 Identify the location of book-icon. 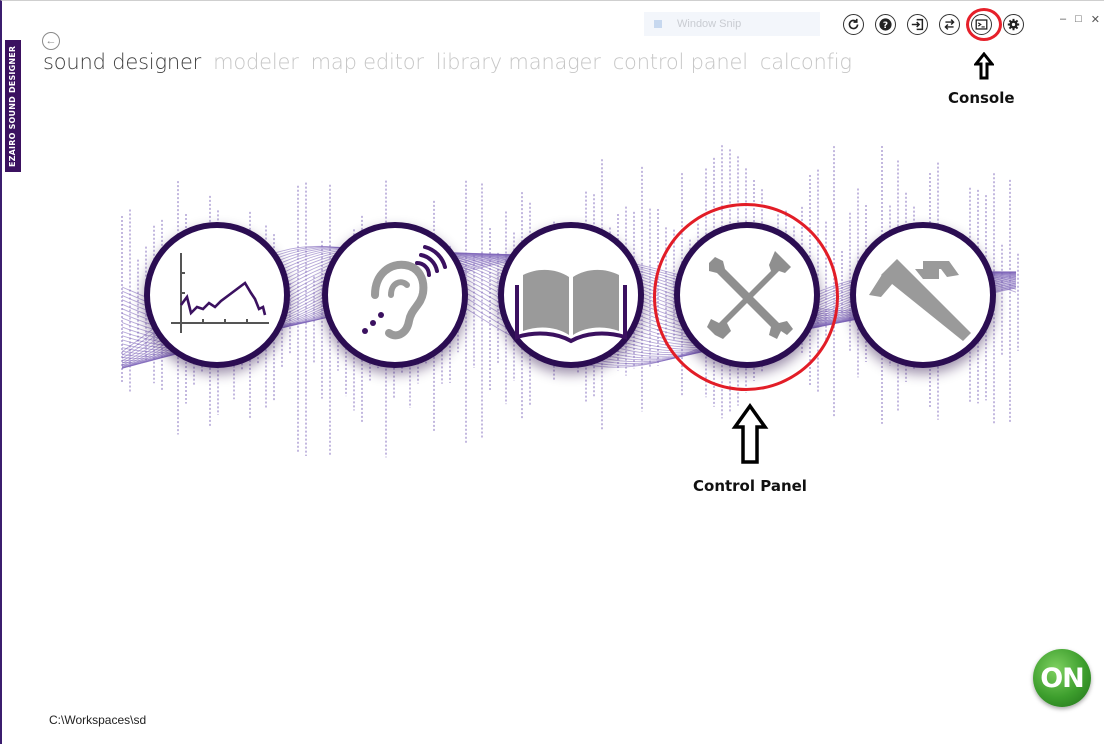
(571, 306).